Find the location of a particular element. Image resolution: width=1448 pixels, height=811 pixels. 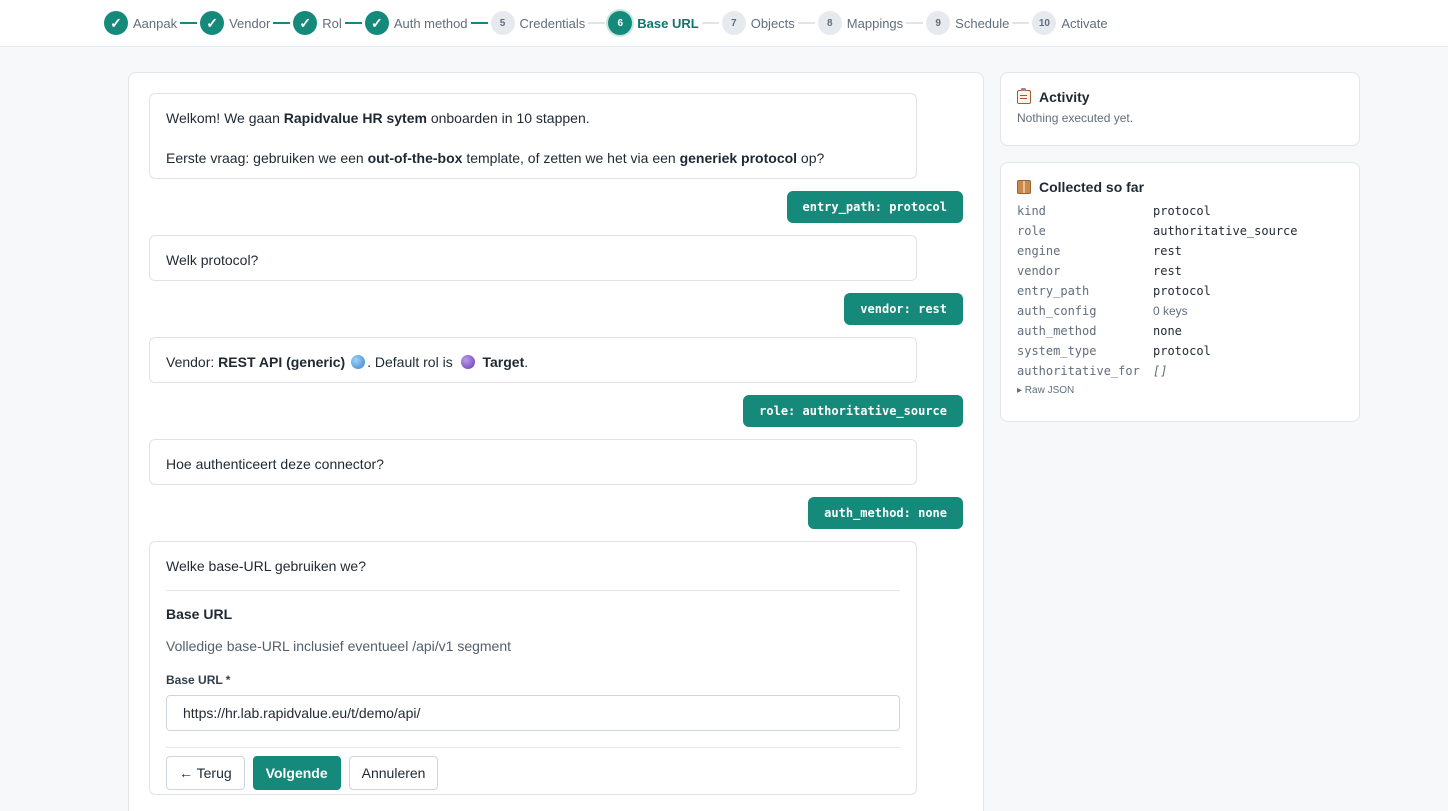

step-label: Mappings is located at coordinates (875, 23).